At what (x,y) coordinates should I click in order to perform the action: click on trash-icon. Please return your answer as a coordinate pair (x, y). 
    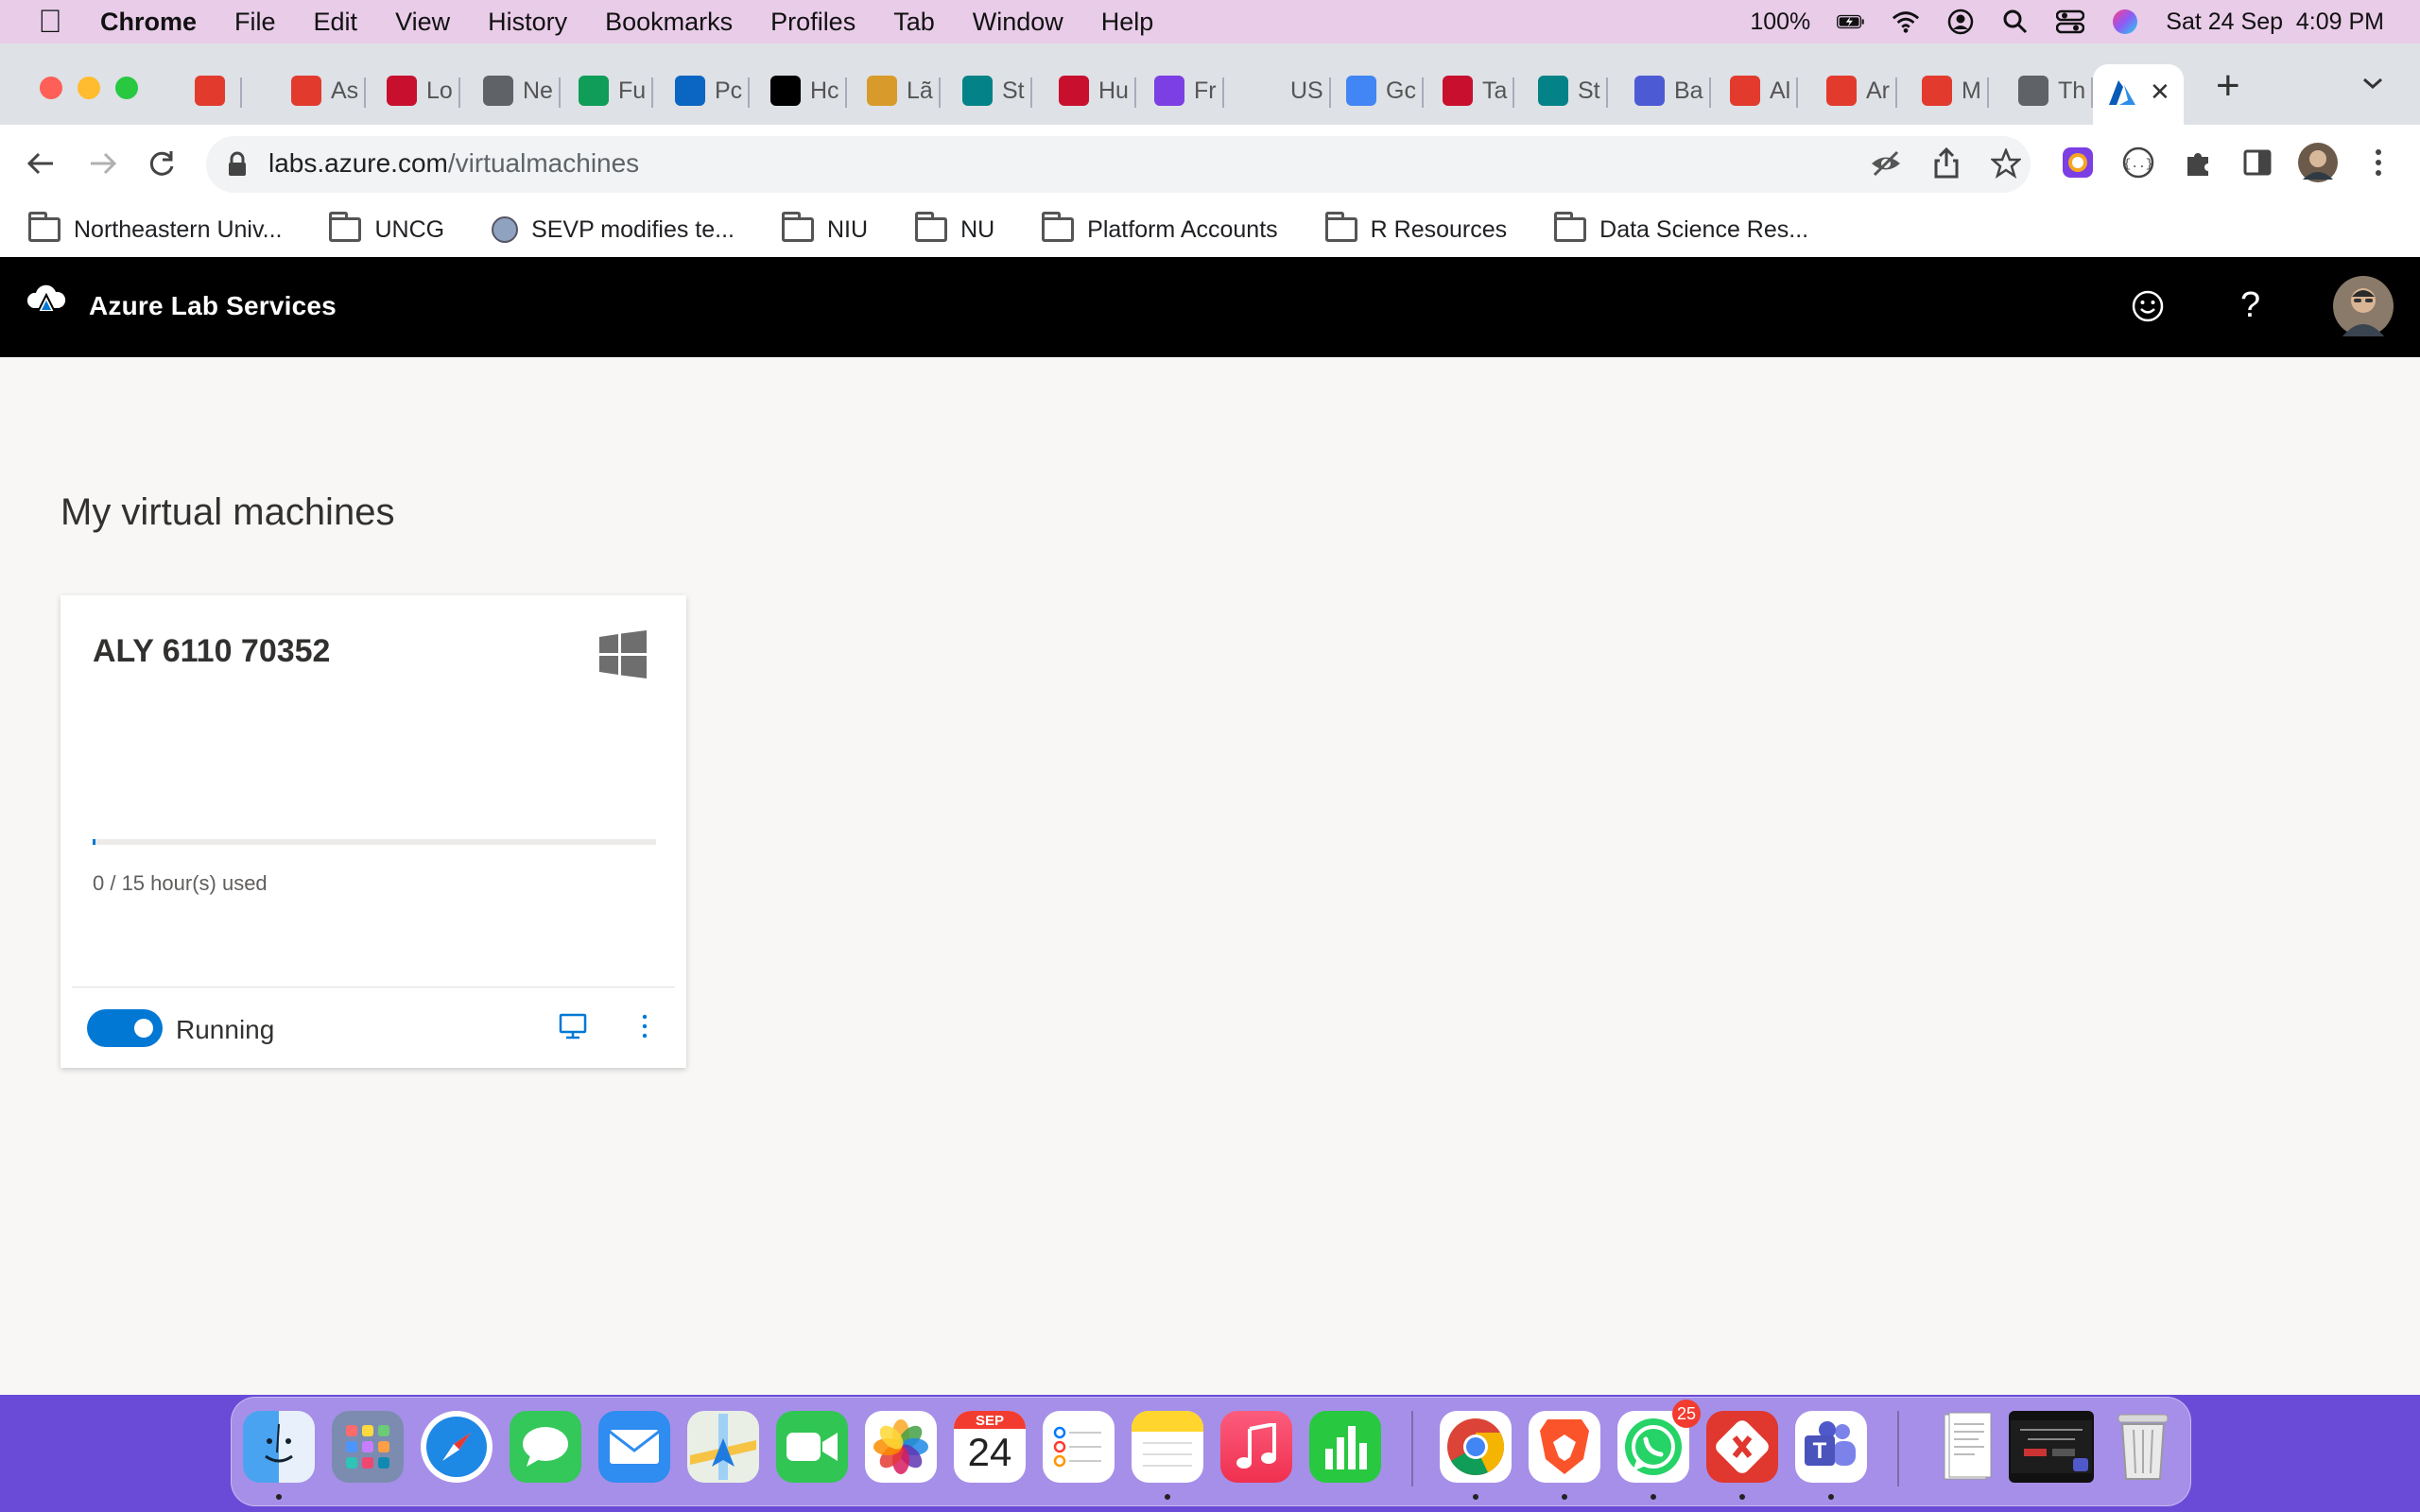
    Looking at the image, I should click on (2143, 1447).